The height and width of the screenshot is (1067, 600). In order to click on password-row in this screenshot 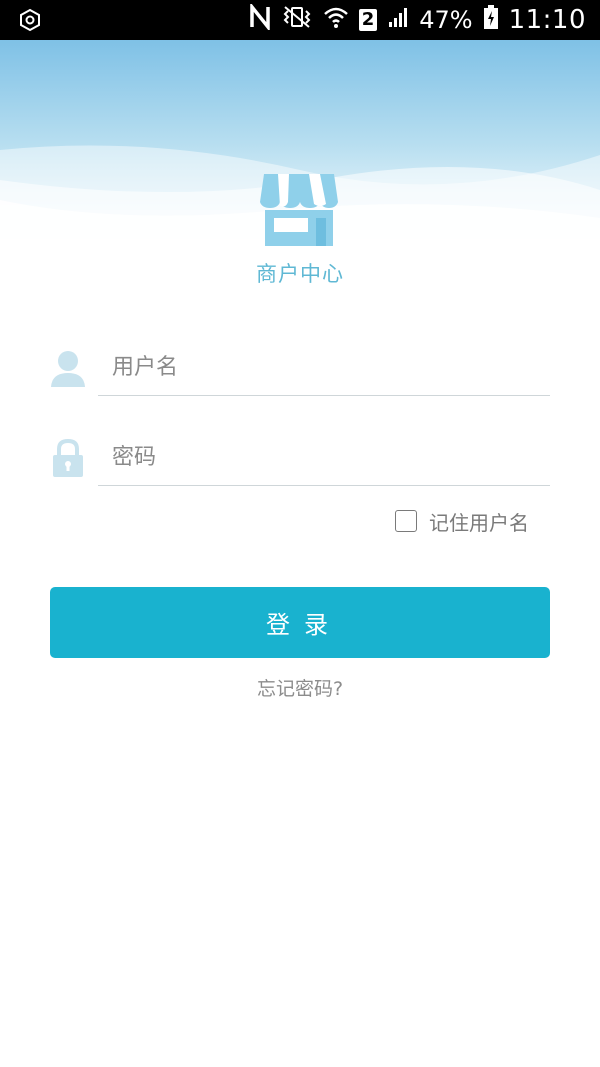, I will do `click(300, 460)`.